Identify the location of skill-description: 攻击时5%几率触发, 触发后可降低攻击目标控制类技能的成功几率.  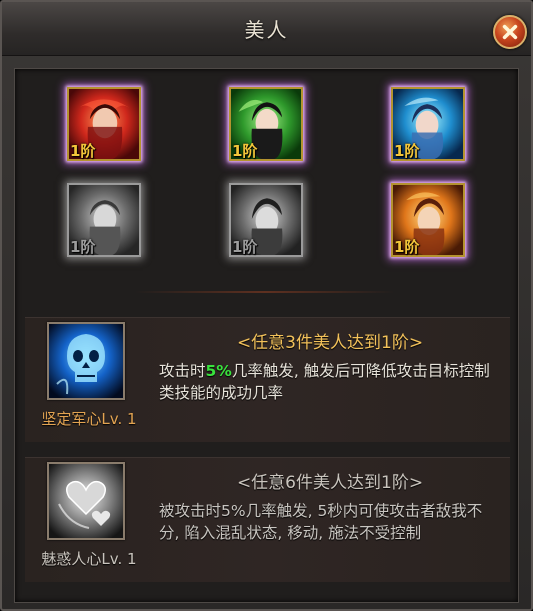
(324, 382).